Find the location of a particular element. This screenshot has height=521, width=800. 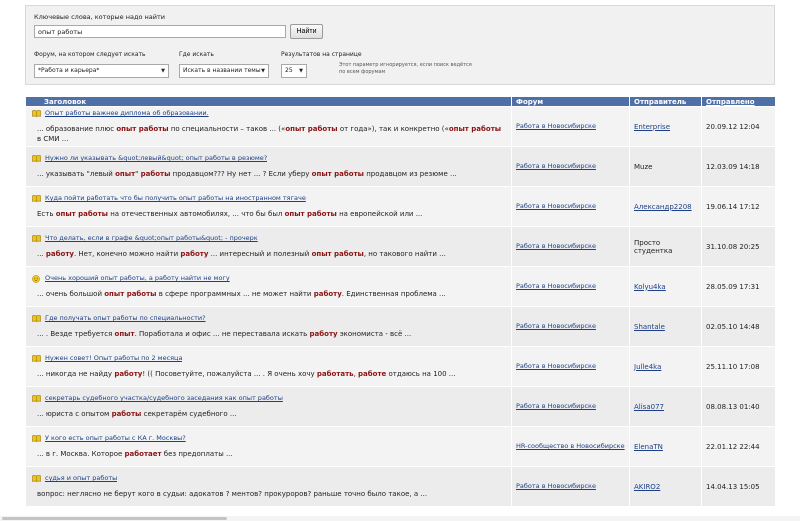

sender-cell: Muze is located at coordinates (665, 166).